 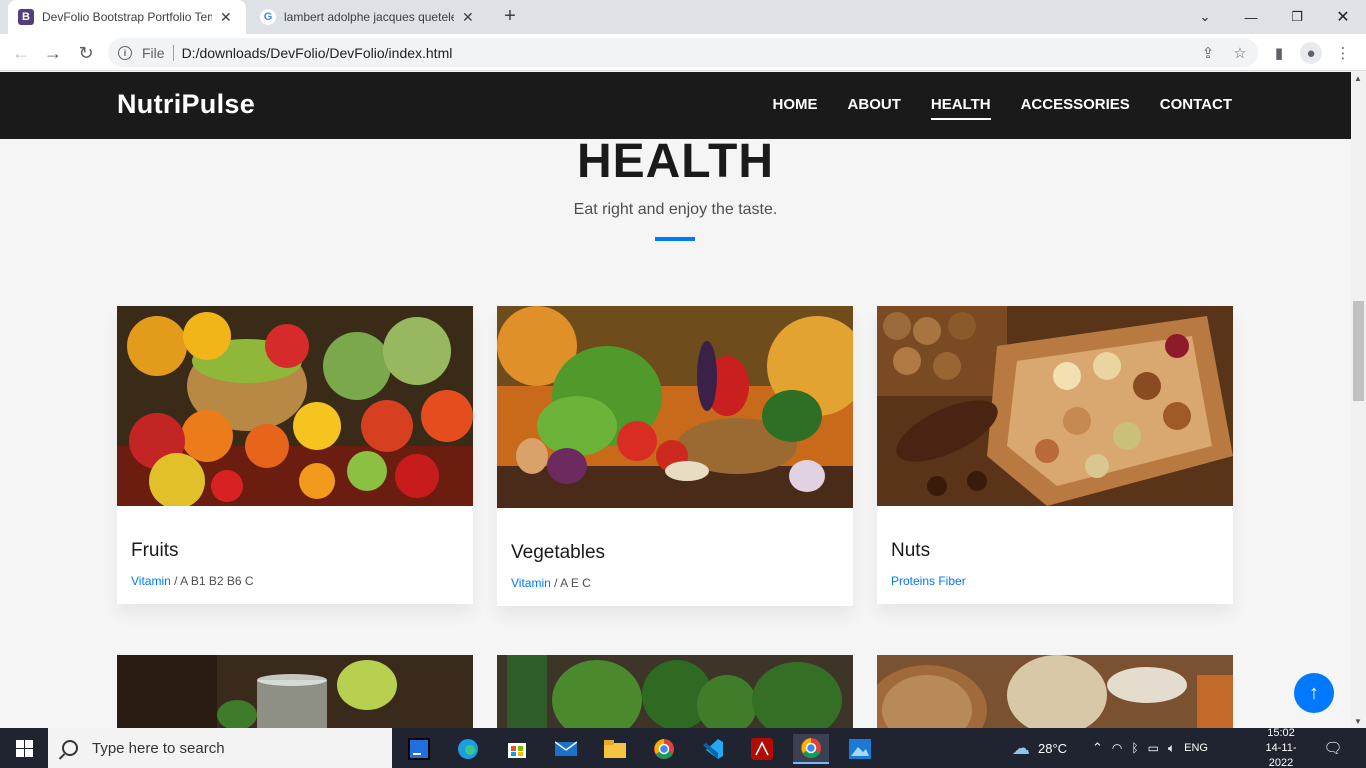 I want to click on nav-contact: CONTACT, so click(x=1196, y=107).